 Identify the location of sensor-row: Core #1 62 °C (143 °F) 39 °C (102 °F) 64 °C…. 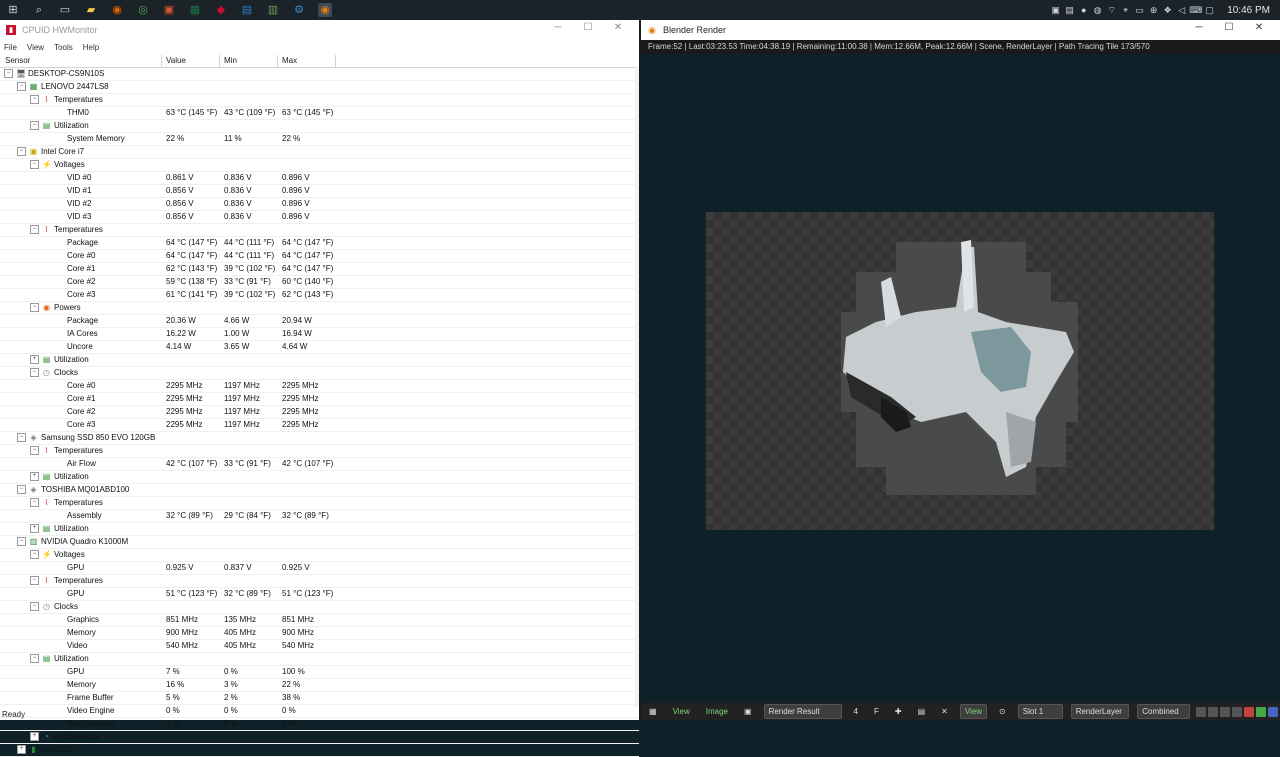
(319, 269).